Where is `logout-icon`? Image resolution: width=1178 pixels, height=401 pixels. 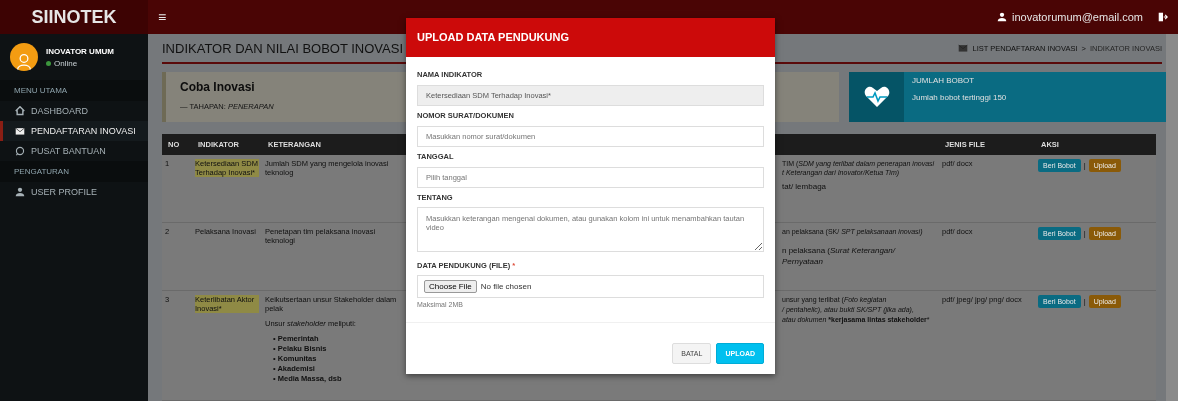 logout-icon is located at coordinates (1163, 17).